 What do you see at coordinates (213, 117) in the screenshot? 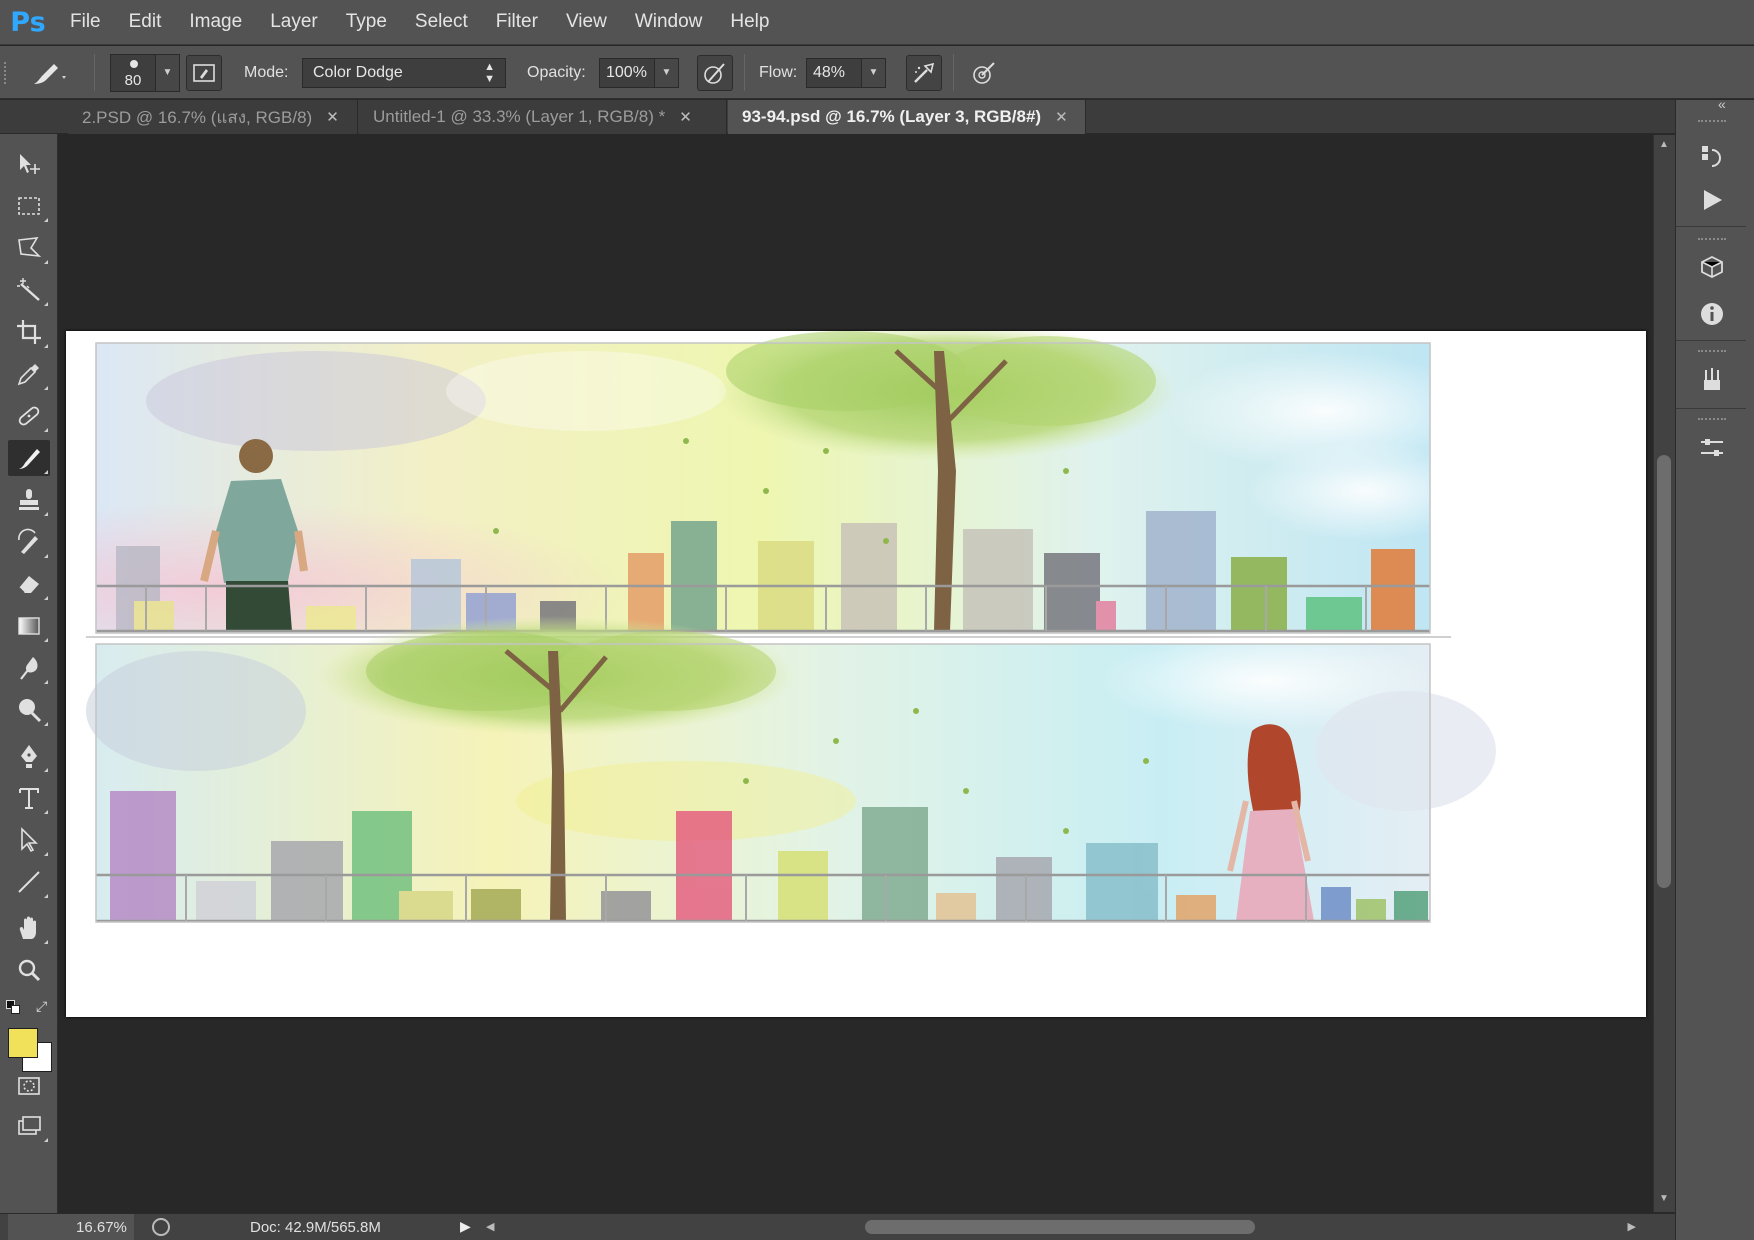
I see `tab-2psd: 2.PSD @ 16.7% (แสง, RGB/8) ✕` at bounding box center [213, 117].